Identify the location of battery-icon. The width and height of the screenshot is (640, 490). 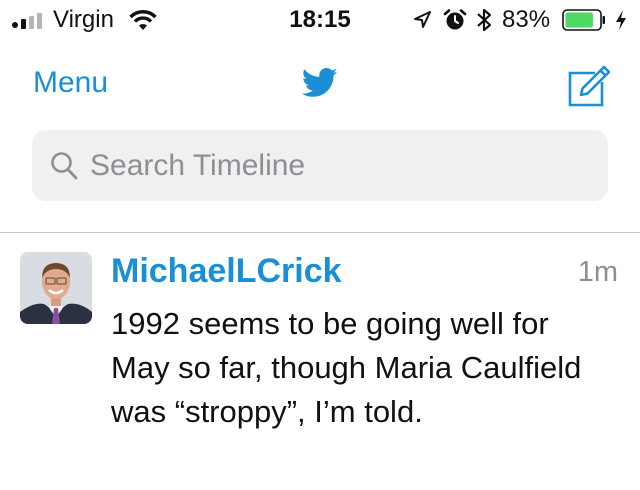
(583, 20).